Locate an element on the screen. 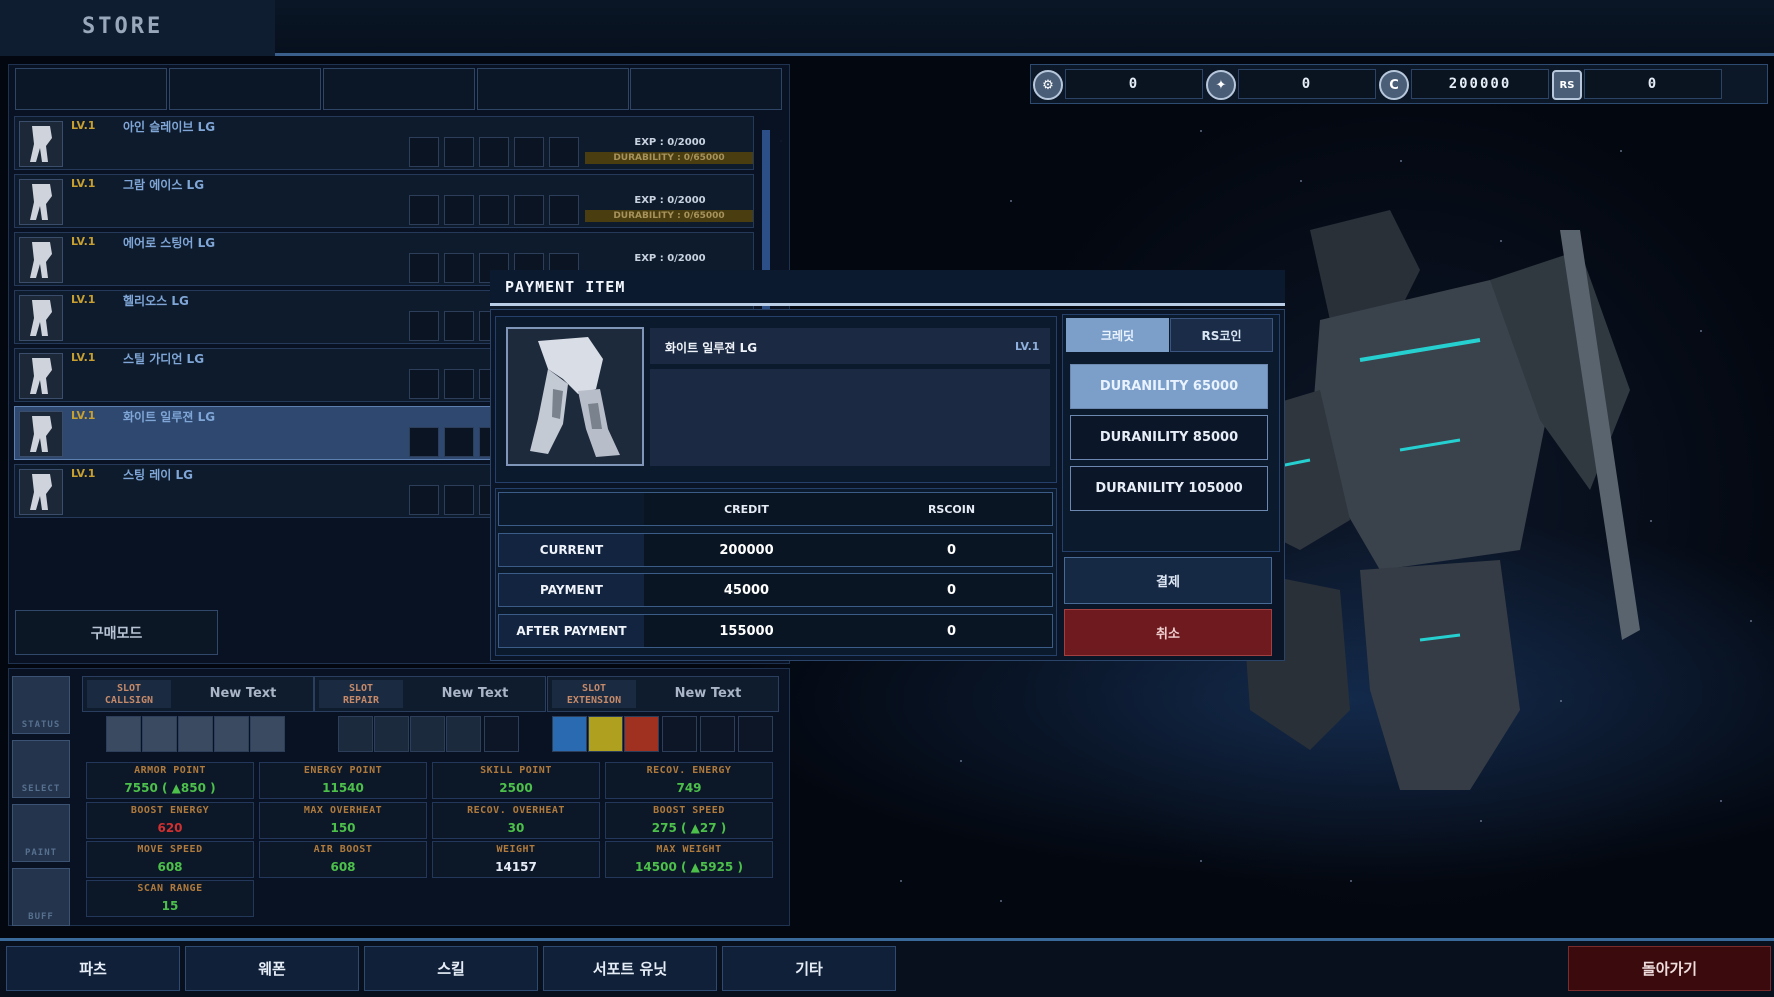  item-name: 화이트 일루젼 LG is located at coordinates (169, 417).